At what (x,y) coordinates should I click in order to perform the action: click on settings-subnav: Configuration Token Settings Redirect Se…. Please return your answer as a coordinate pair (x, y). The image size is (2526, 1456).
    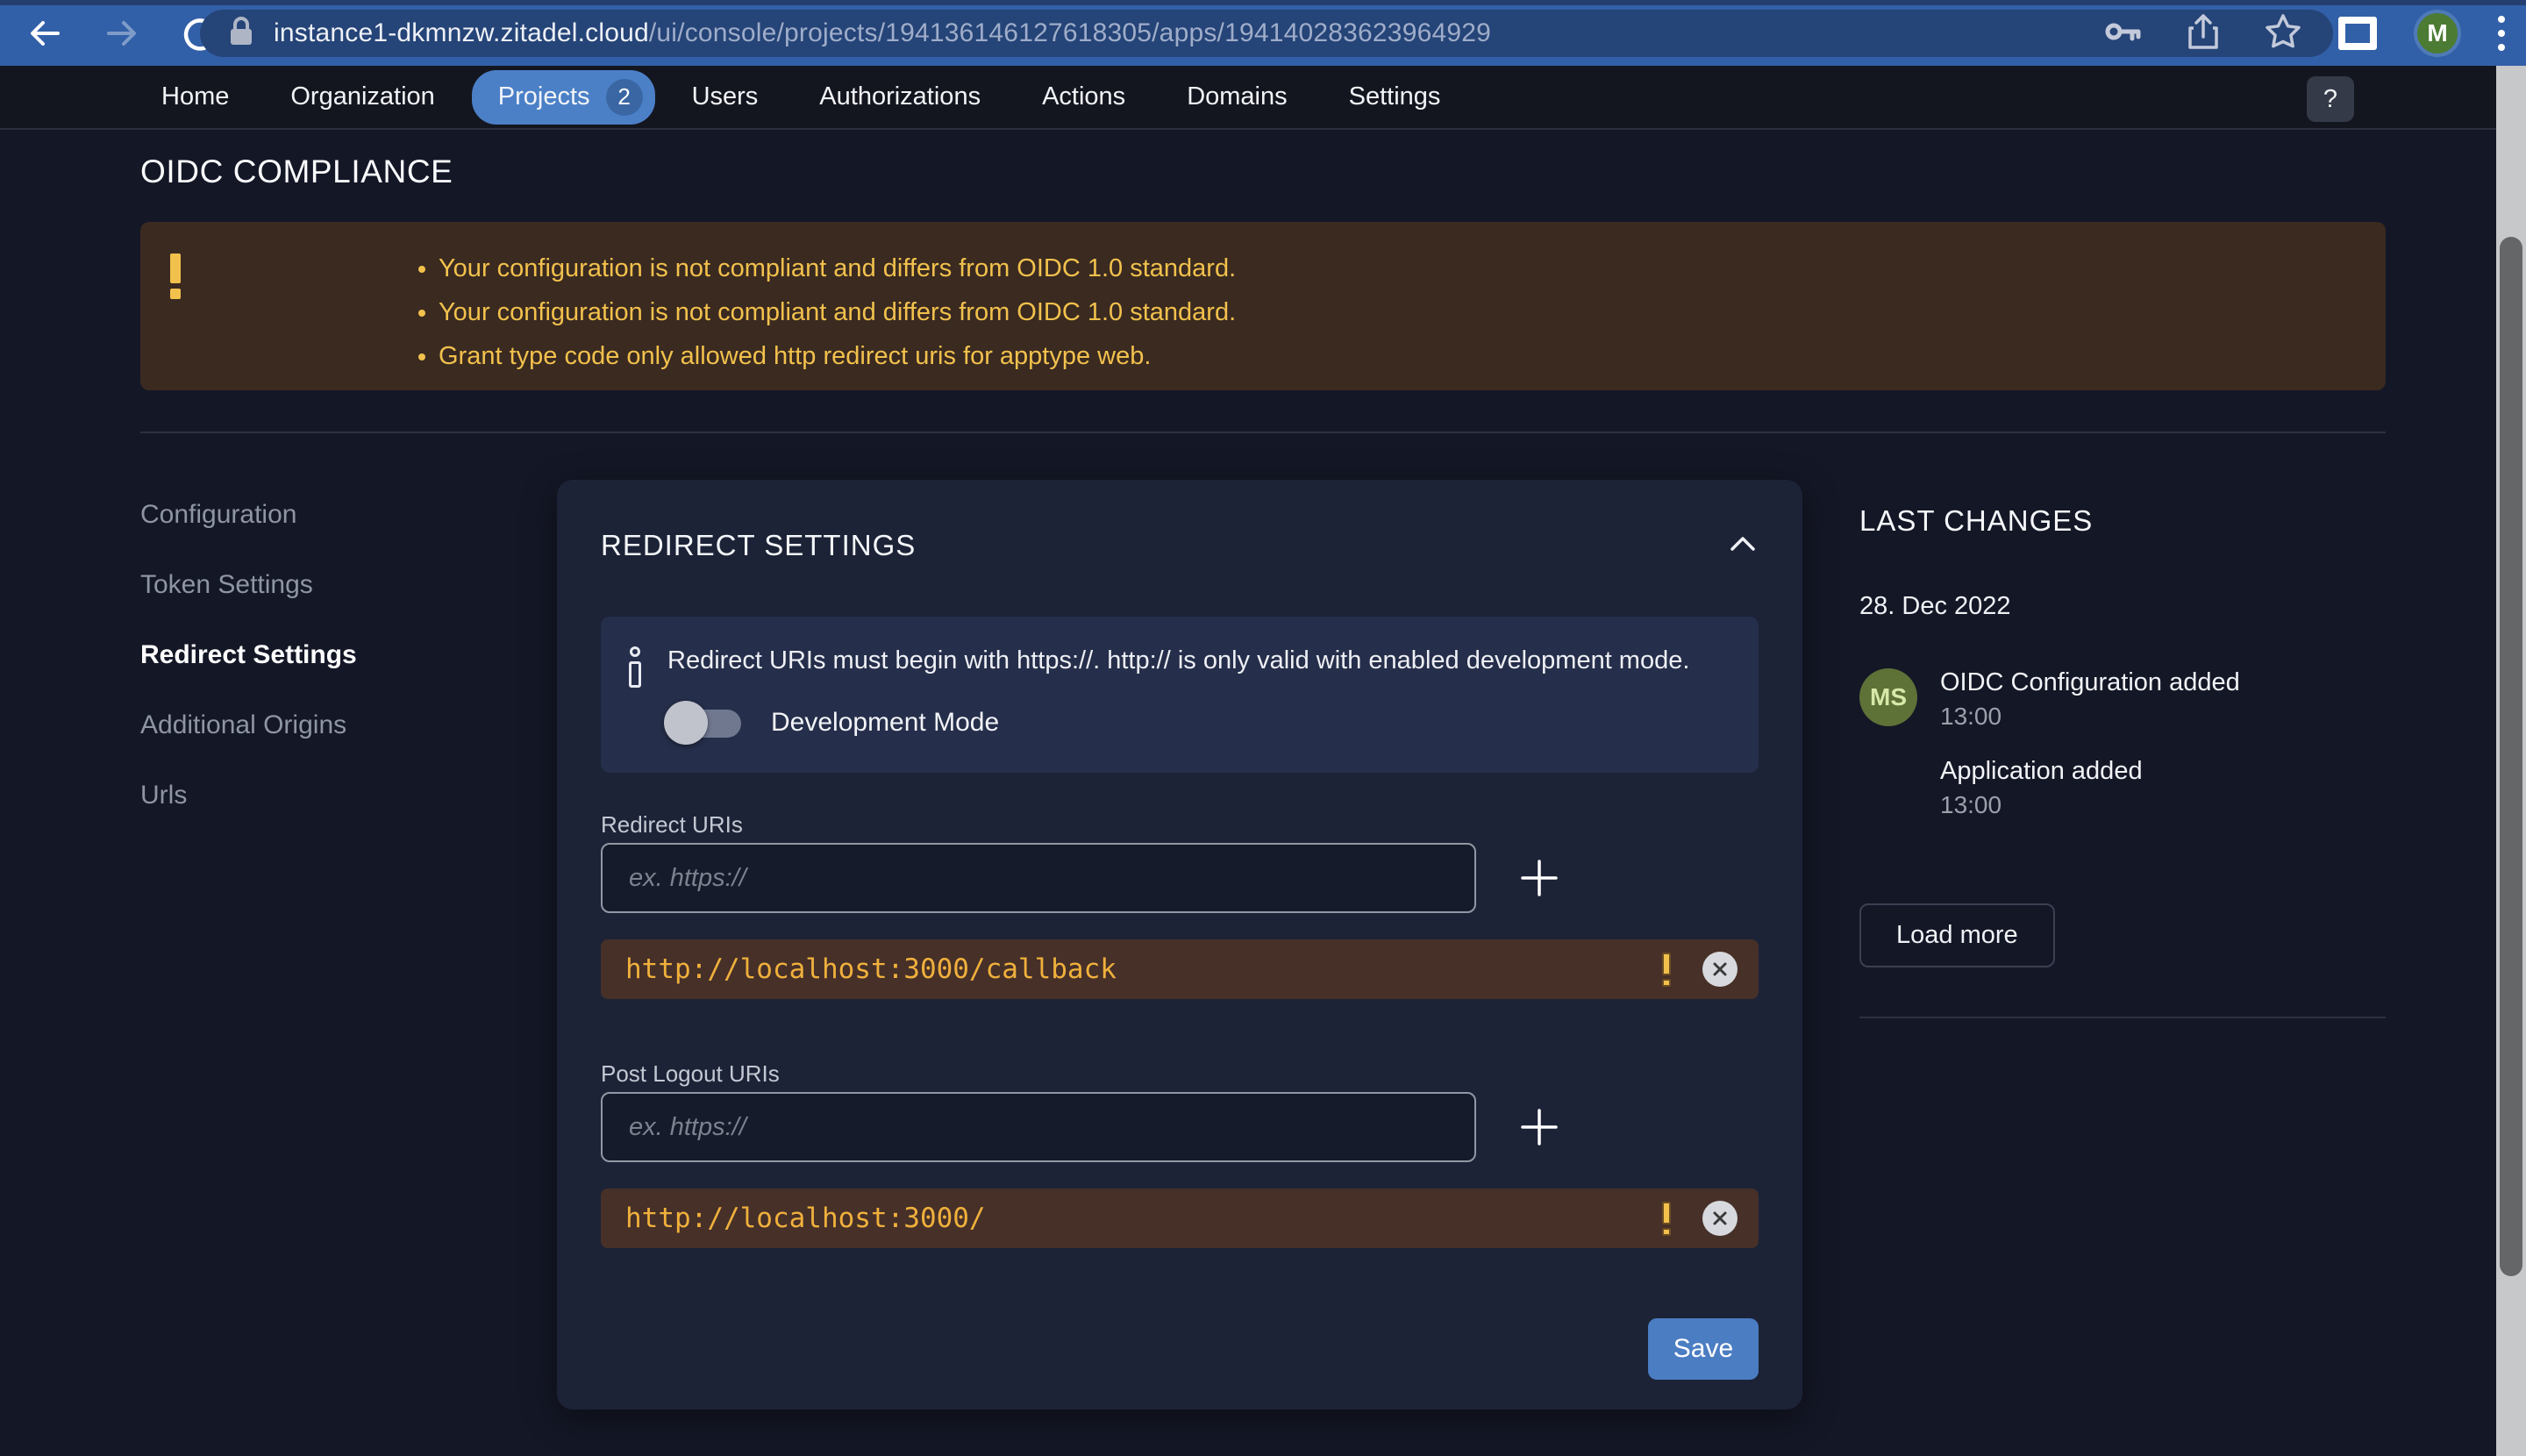
    Looking at the image, I should click on (248, 655).